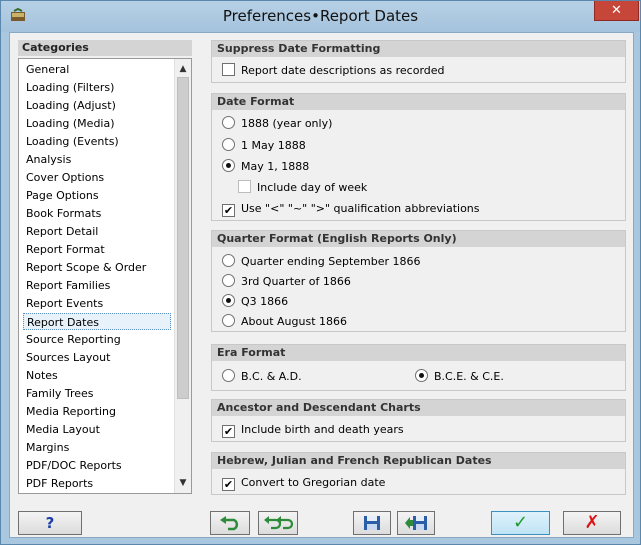 The width and height of the screenshot is (641, 545). I want to click on undo-all-button, so click(278, 523).